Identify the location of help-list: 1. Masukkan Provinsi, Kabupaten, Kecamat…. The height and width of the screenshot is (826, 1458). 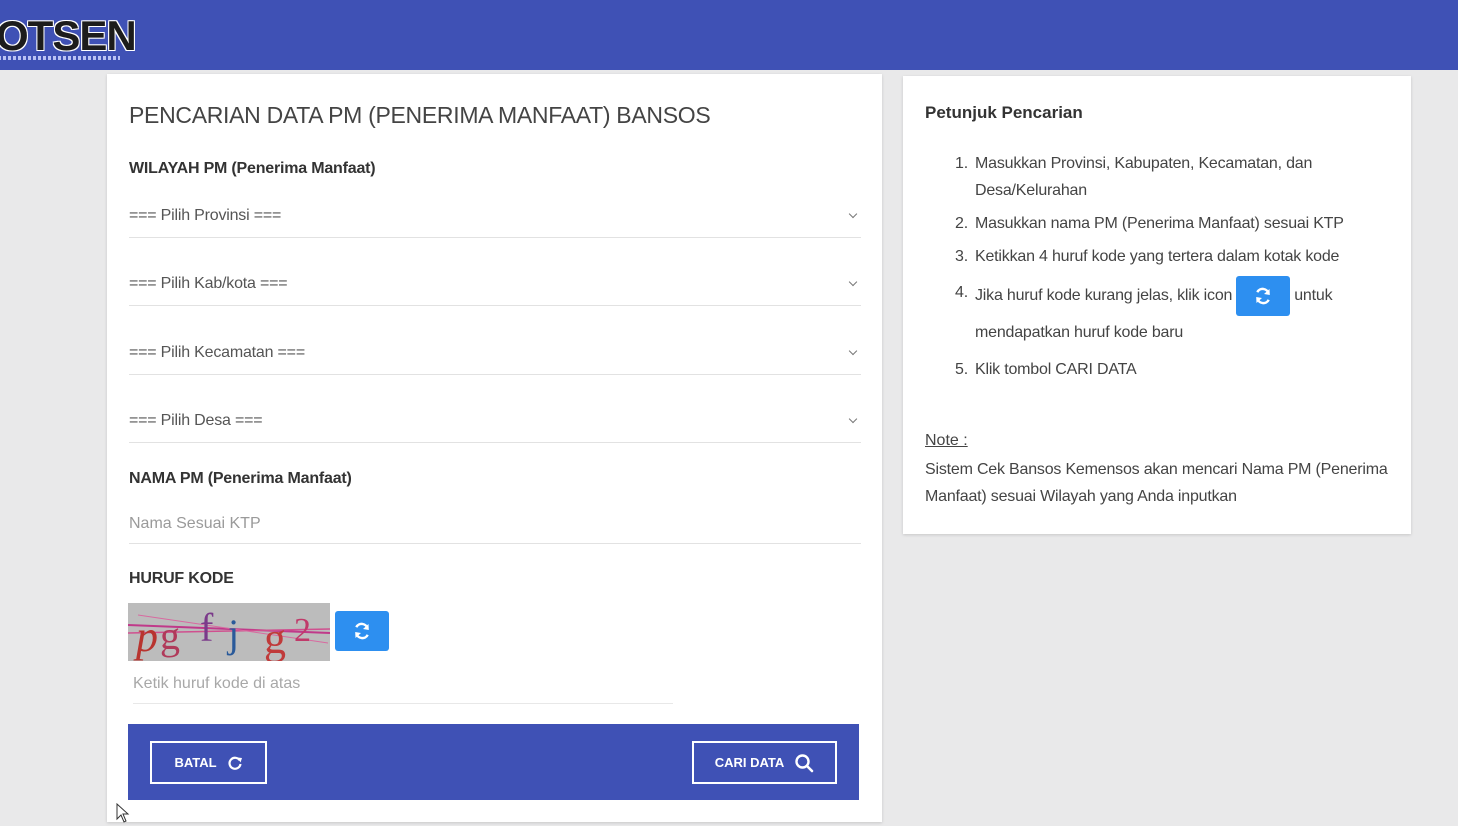
(1175, 269).